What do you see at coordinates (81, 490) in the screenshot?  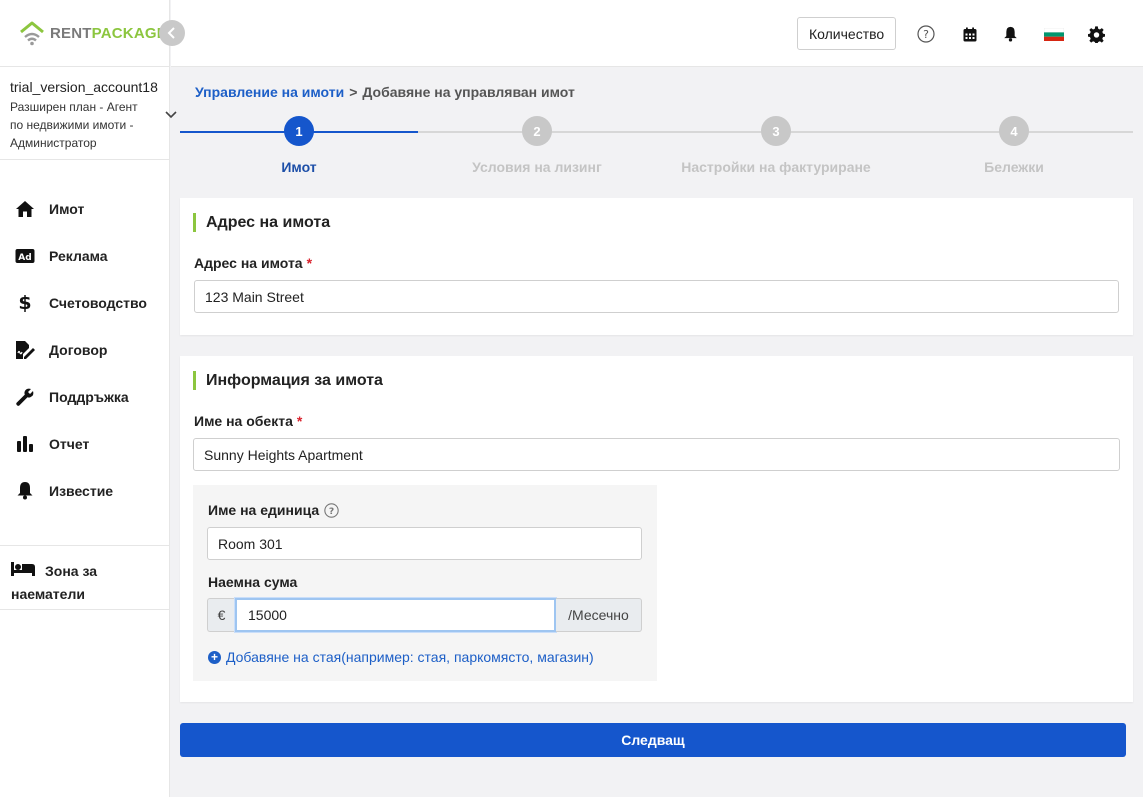 I see `sidebar-item-label: Известие` at bounding box center [81, 490].